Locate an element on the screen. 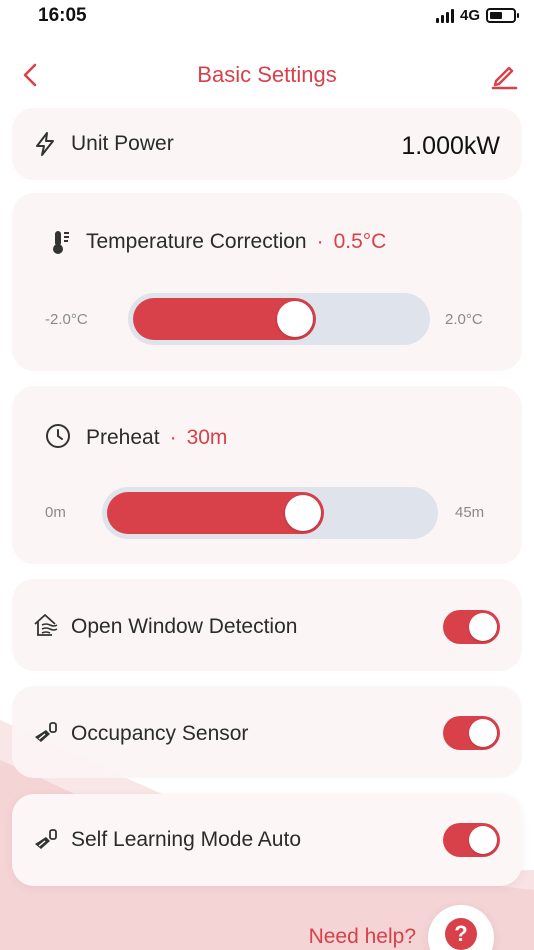  toggle-label: Self Learning Mode Auto is located at coordinates (186, 839).